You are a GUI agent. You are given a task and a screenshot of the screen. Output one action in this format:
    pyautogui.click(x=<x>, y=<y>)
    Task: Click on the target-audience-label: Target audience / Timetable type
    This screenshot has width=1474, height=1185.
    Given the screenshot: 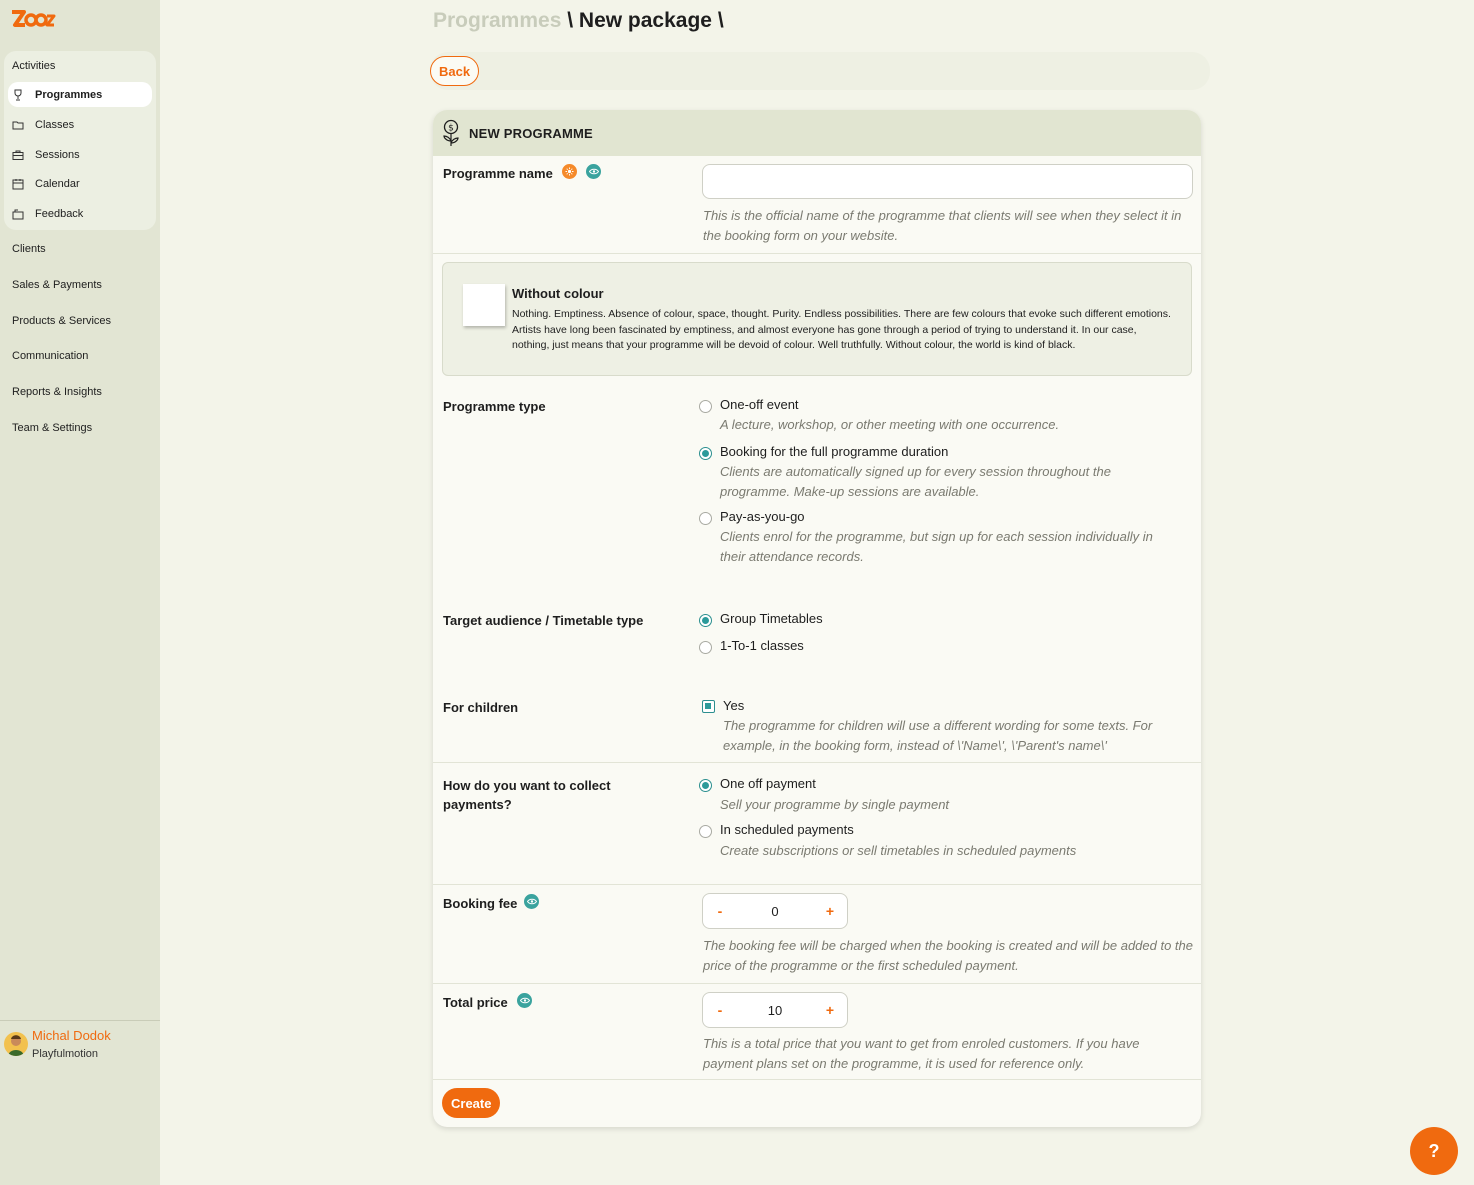 What is the action you would take?
    pyautogui.click(x=543, y=620)
    